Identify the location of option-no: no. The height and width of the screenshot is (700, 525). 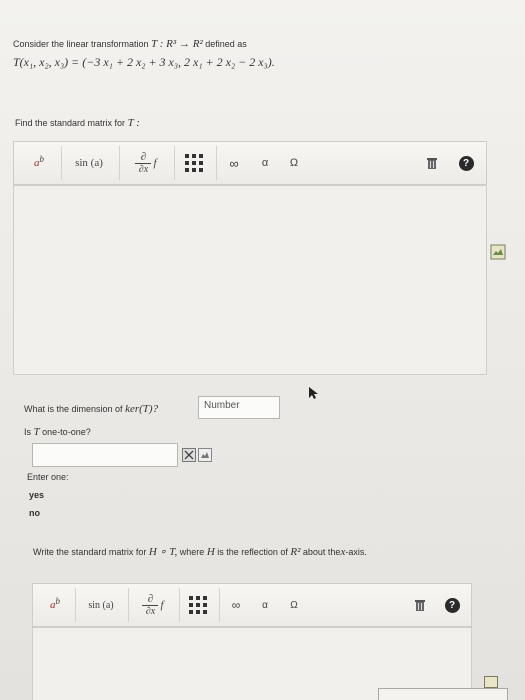
(34, 513).